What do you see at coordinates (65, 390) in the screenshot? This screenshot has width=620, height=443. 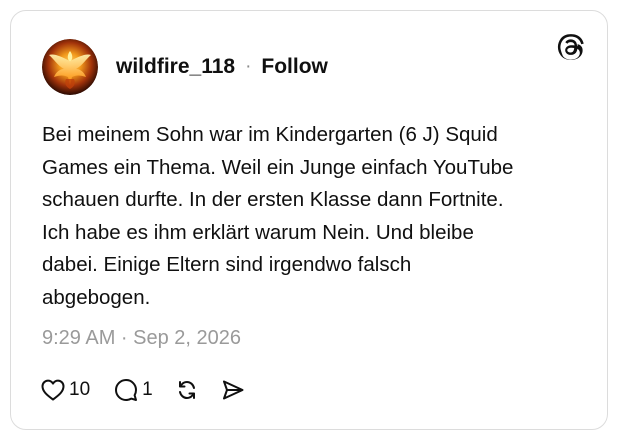 I see `like-button: 10` at bounding box center [65, 390].